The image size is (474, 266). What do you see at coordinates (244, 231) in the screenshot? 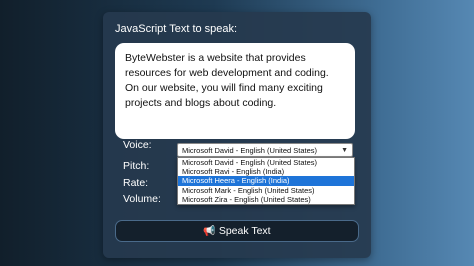
I see `speak-button-label: Speak Text` at bounding box center [244, 231].